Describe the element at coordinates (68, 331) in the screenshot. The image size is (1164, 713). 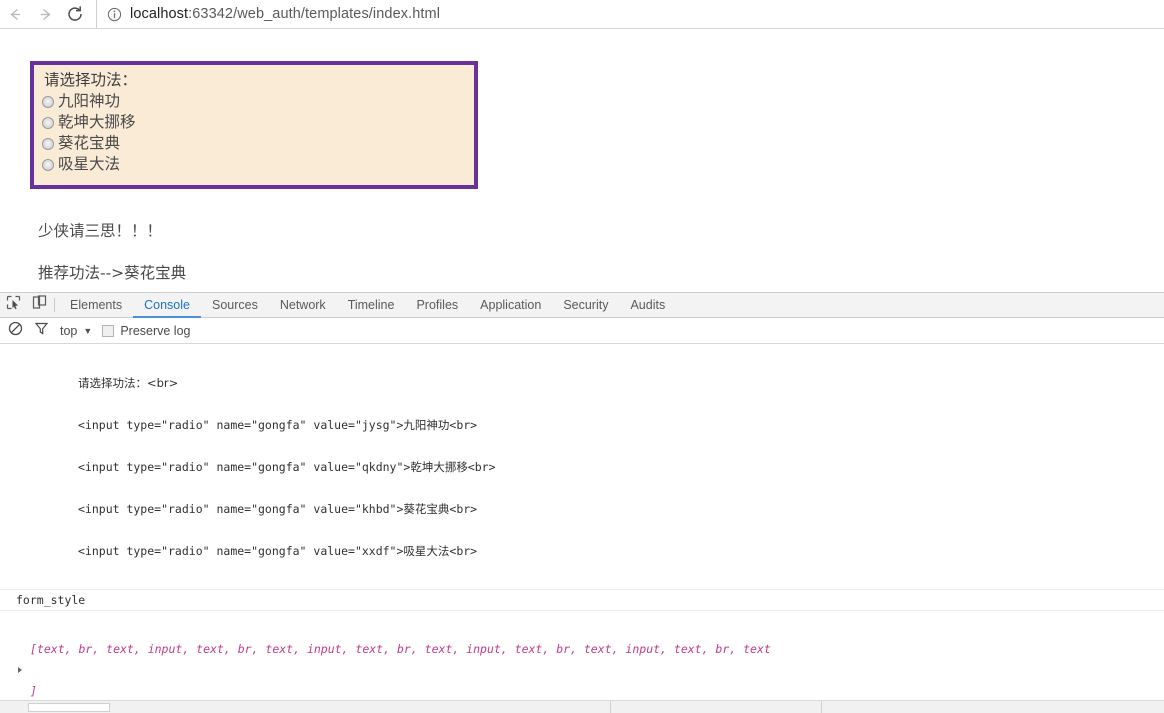
I see `console-context-selector: top` at that location.